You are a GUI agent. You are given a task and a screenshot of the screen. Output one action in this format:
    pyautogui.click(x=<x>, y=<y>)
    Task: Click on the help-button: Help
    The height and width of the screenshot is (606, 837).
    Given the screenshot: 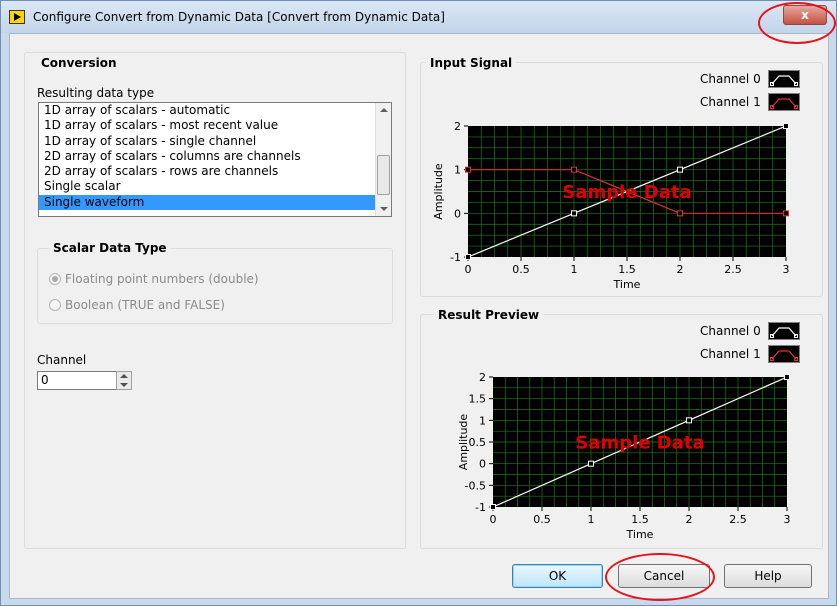 What is the action you would take?
    pyautogui.click(x=768, y=576)
    